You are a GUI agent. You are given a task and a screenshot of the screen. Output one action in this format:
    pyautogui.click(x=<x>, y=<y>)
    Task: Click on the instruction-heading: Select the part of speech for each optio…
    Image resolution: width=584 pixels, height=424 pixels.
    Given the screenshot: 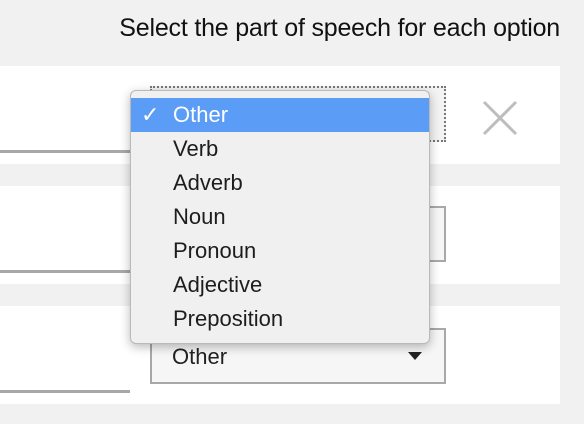 What is the action you would take?
    pyautogui.click(x=339, y=28)
    